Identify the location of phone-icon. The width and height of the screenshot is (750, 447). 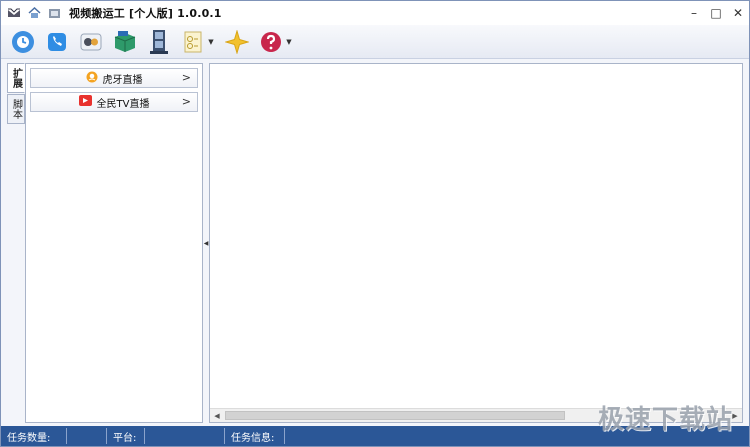
(57, 42).